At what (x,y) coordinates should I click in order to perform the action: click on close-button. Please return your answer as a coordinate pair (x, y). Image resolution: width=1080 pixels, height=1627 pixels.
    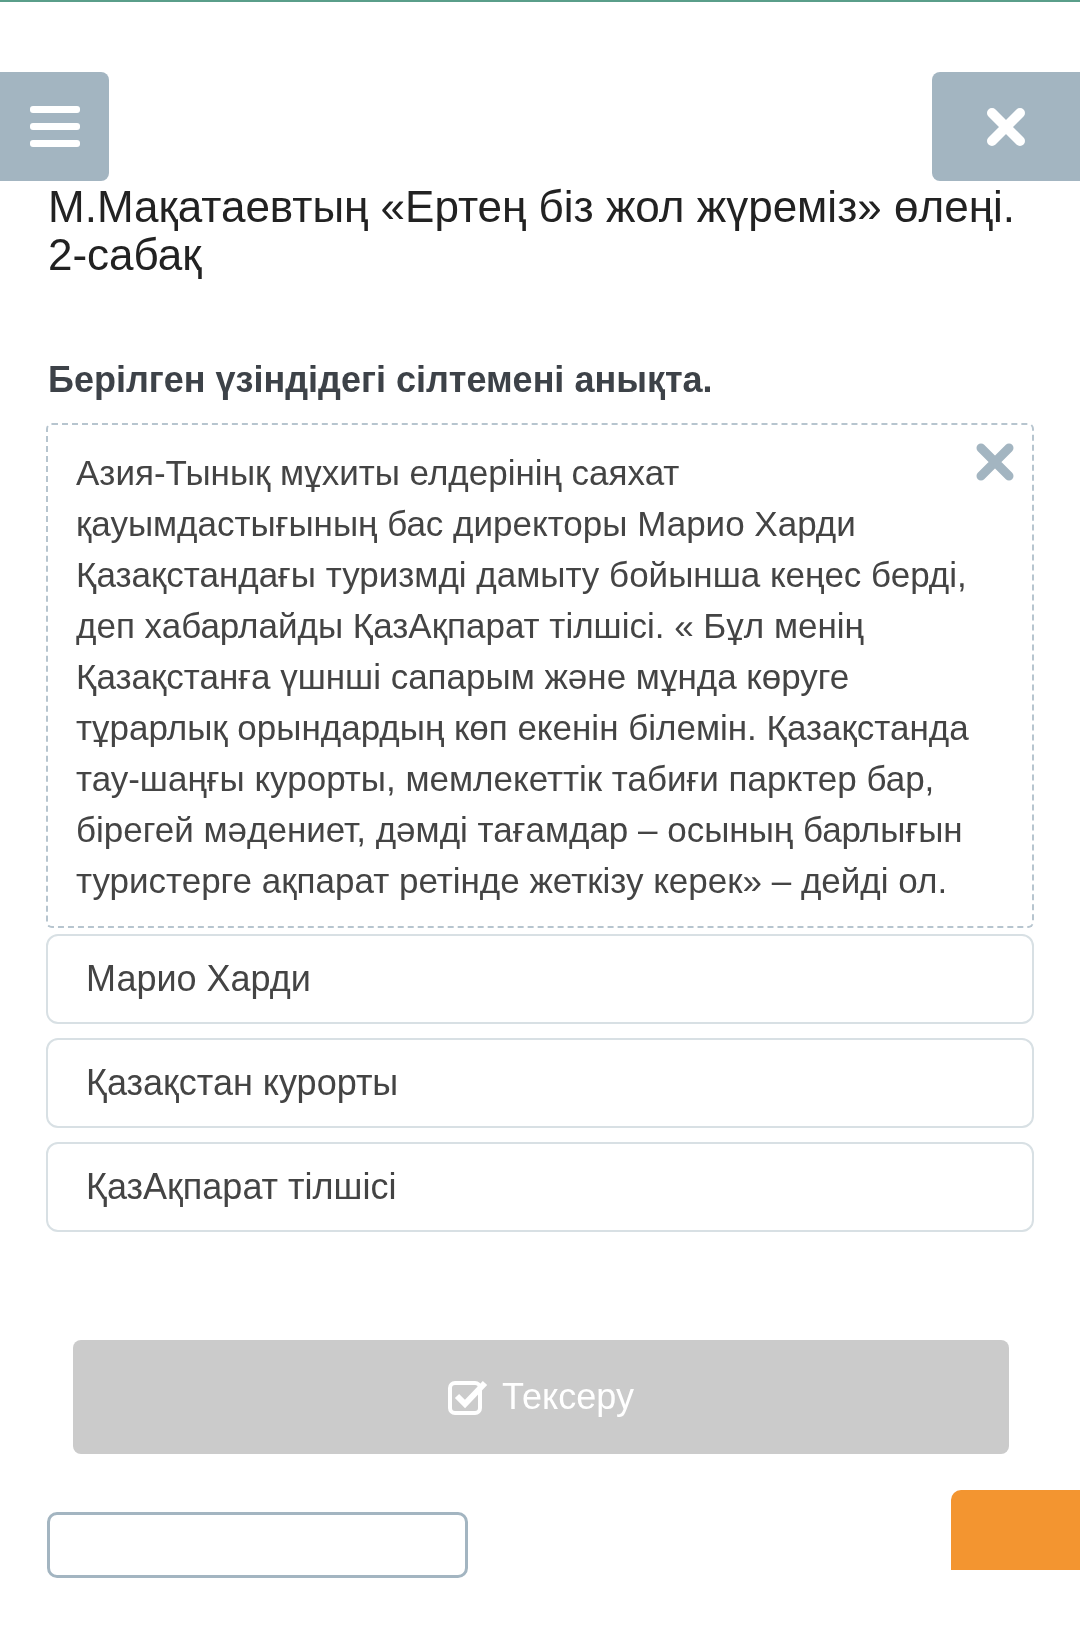
    Looking at the image, I should click on (1006, 126).